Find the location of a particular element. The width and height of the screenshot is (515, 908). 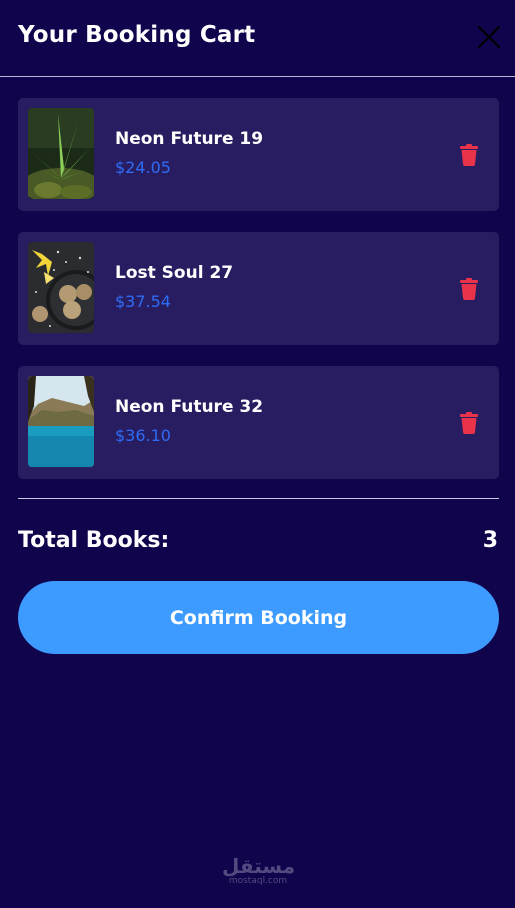

watermark-logo: مستقل mostaql.com is located at coordinates (259, 870).